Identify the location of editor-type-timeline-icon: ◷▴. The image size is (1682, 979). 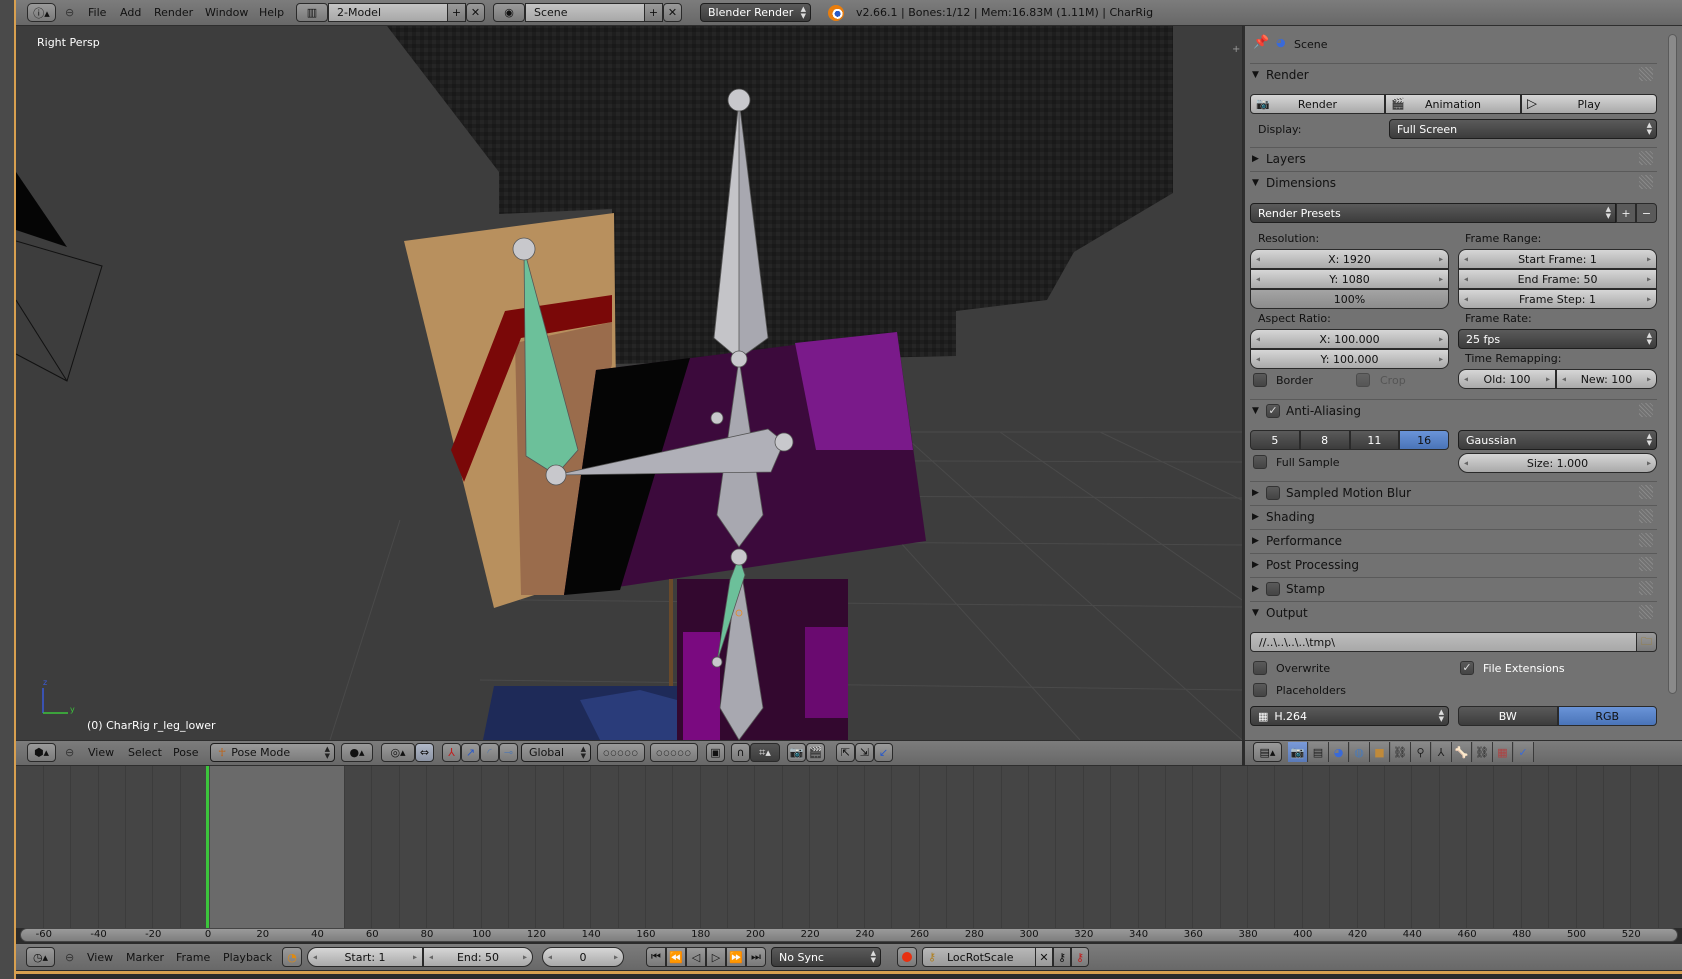
(40, 957).